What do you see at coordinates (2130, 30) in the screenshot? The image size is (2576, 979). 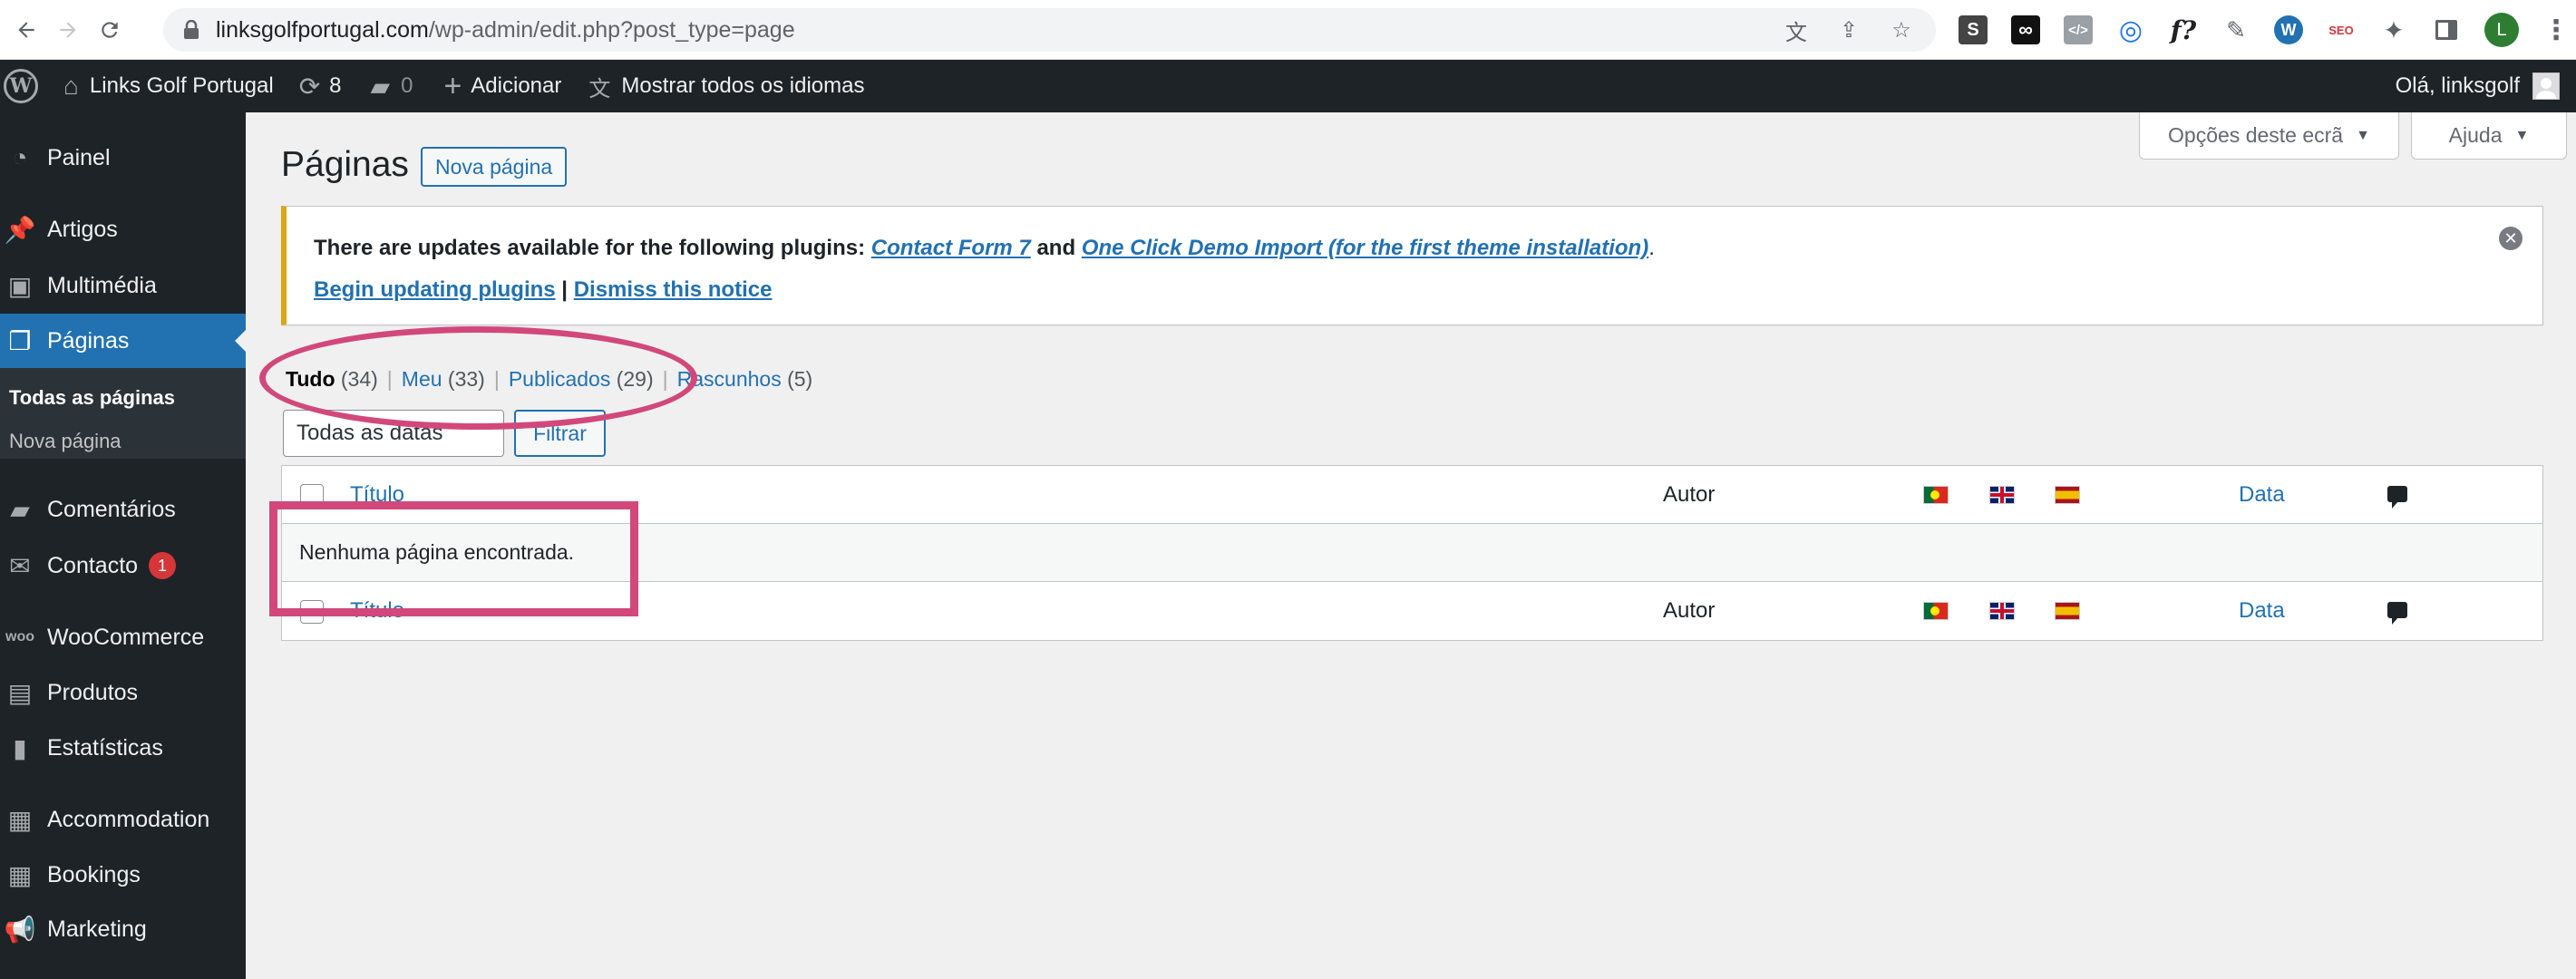 I see `extension-circle-icon: ◎` at bounding box center [2130, 30].